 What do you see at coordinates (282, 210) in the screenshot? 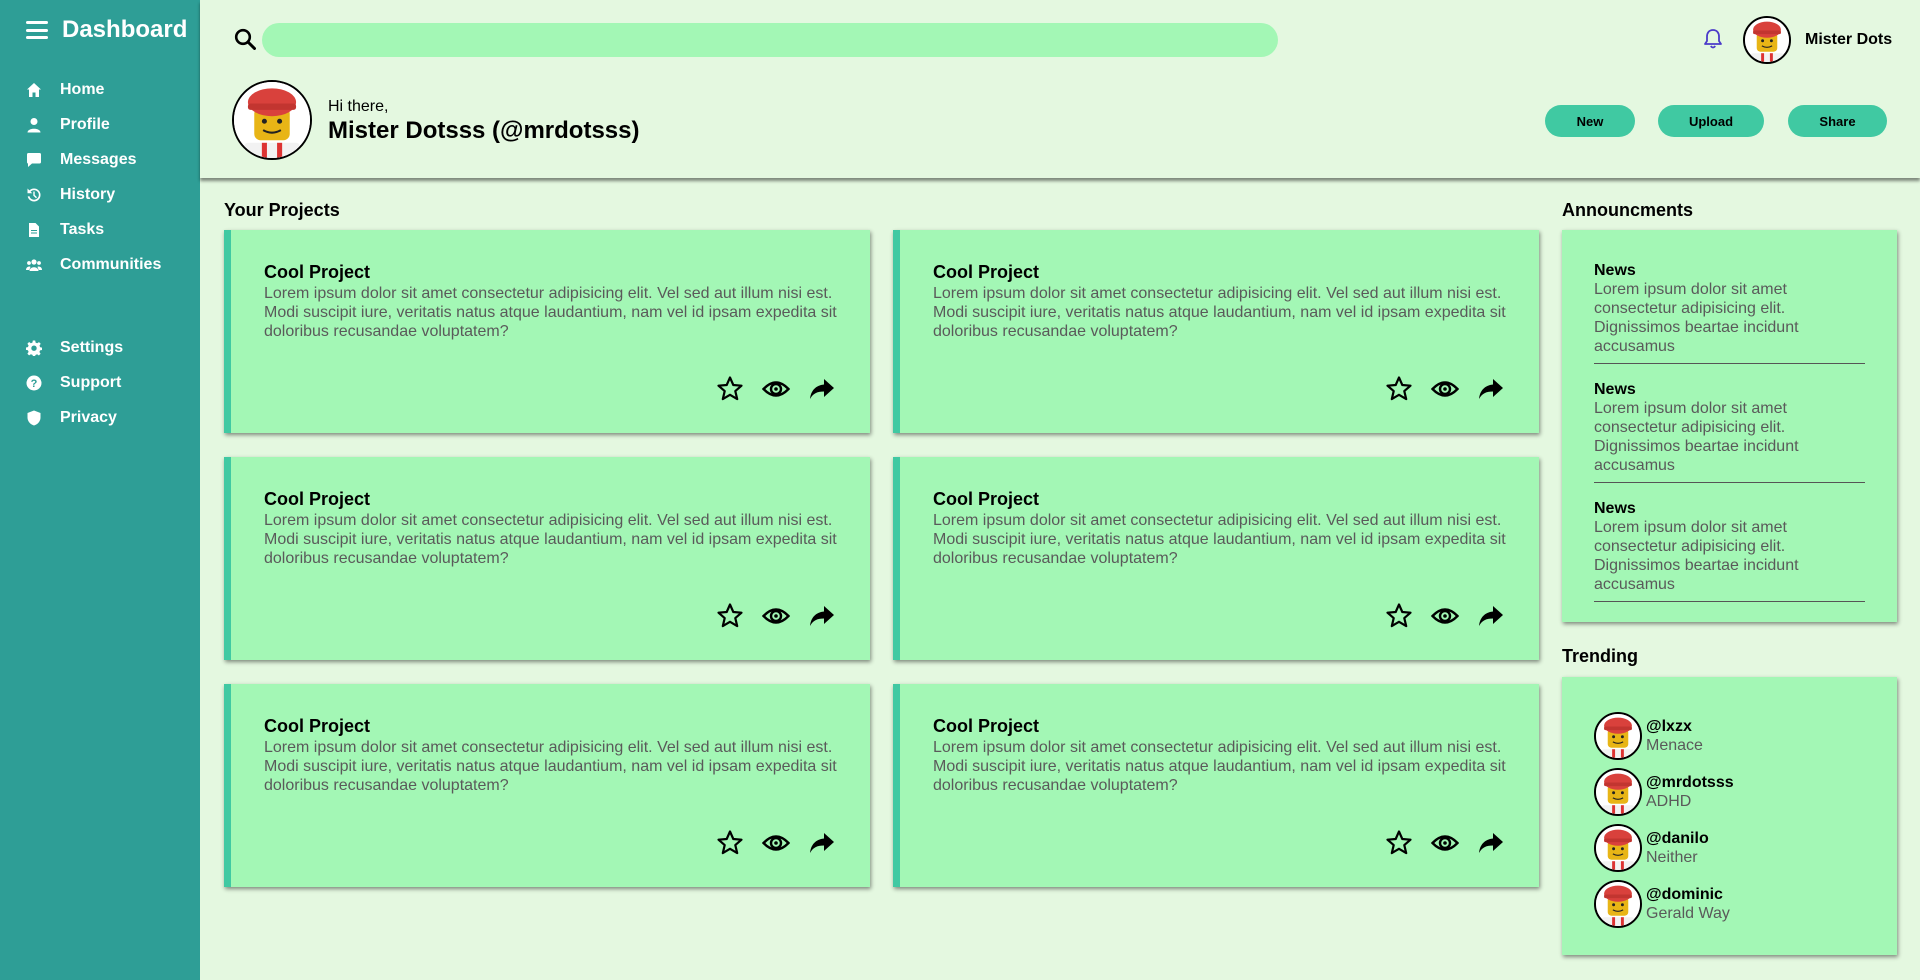
I see `projects-heading: Your Projects` at bounding box center [282, 210].